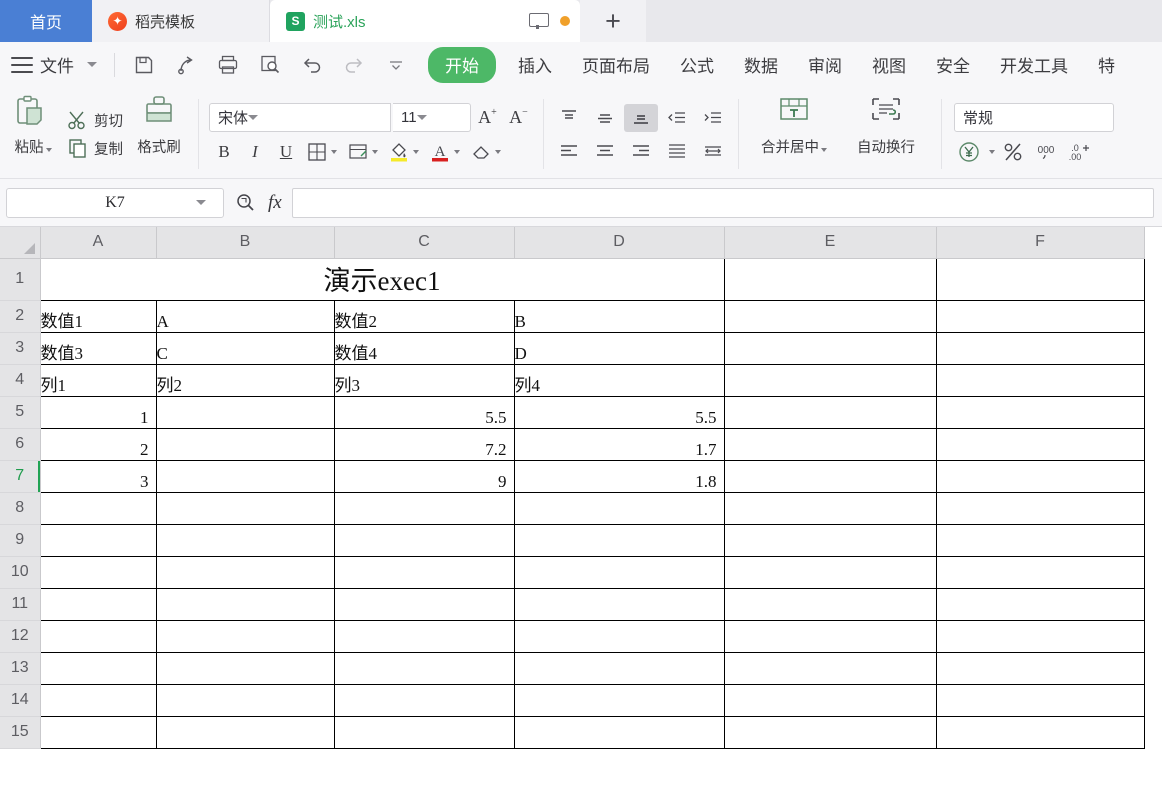  What do you see at coordinates (98, 508) in the screenshot?
I see `cell-a8` at bounding box center [98, 508].